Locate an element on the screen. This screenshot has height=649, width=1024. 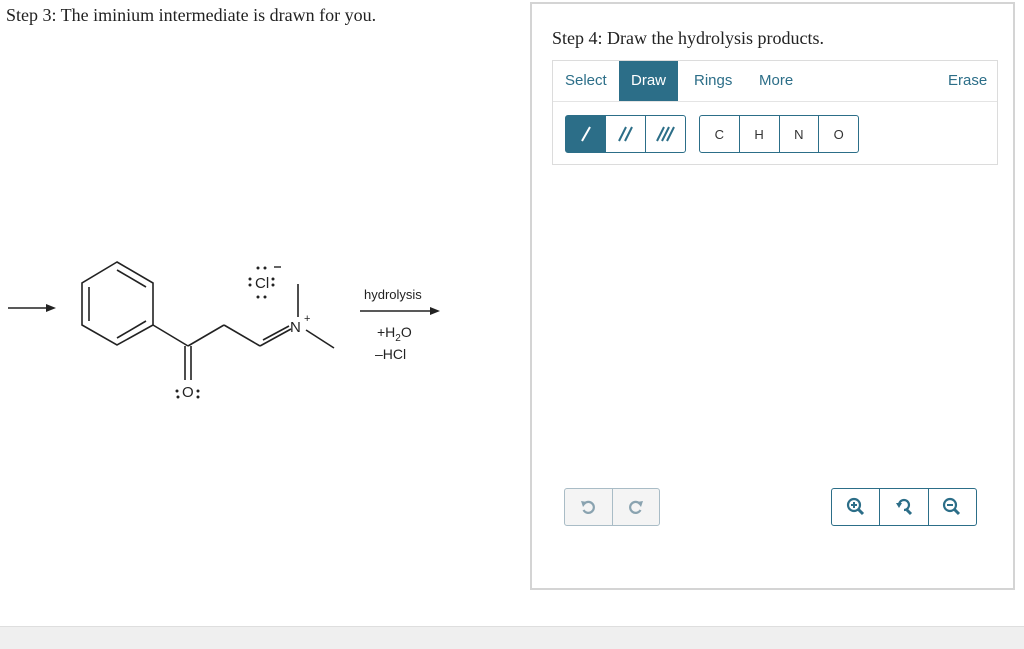
redo-icon is located at coordinates (635, 507).